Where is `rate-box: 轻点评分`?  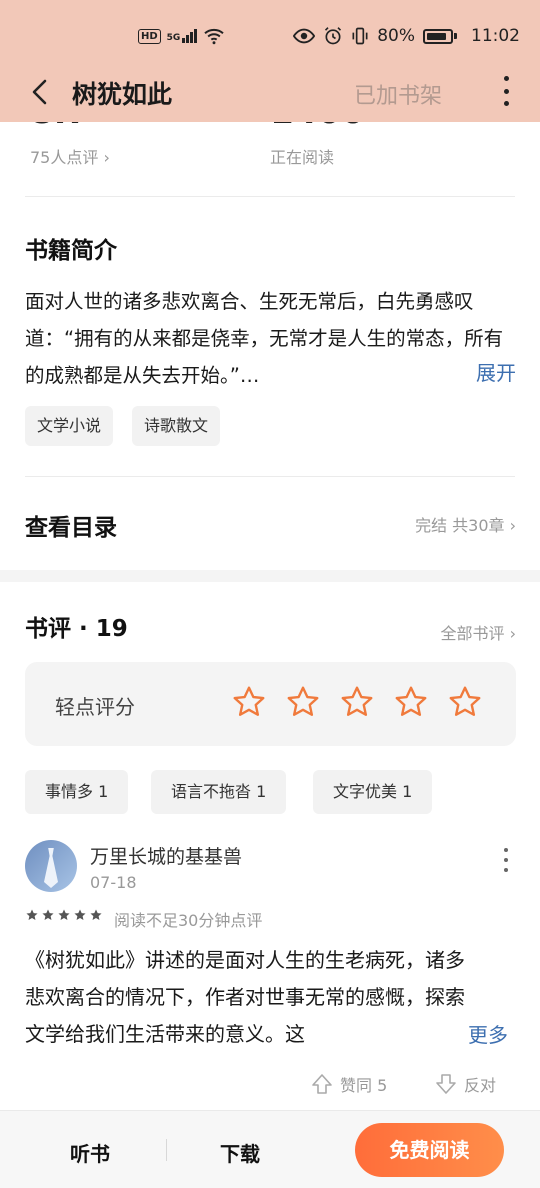
rate-box: 轻点评分 is located at coordinates (270, 704).